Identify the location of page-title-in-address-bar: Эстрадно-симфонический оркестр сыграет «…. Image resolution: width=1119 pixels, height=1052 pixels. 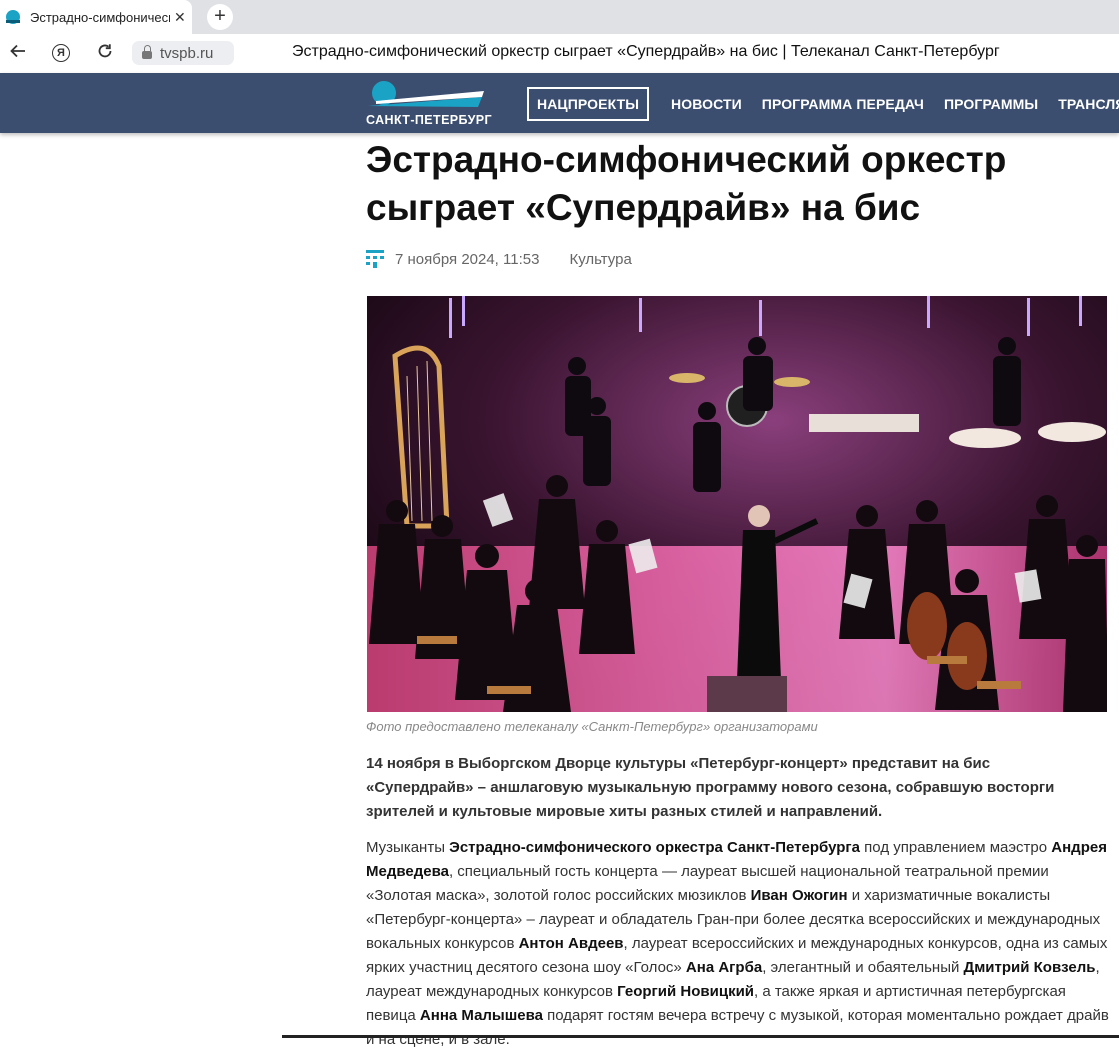
(646, 51).